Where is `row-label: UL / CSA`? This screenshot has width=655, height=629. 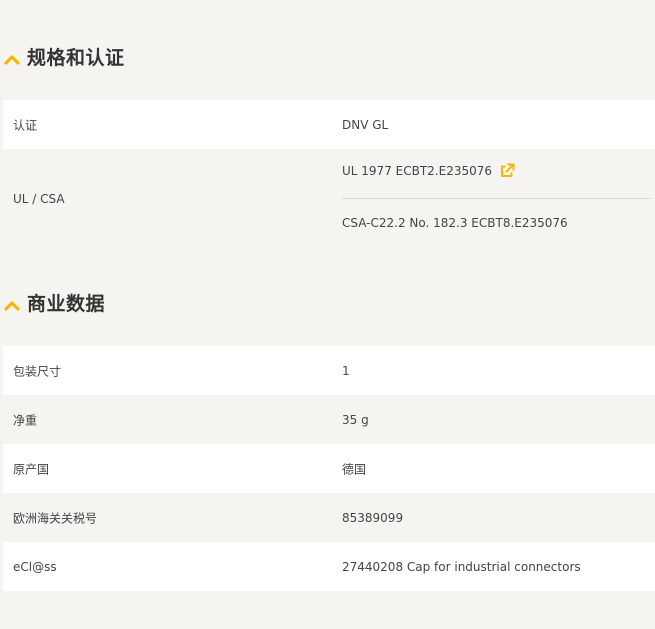
row-label: UL / CSA is located at coordinates (39, 198).